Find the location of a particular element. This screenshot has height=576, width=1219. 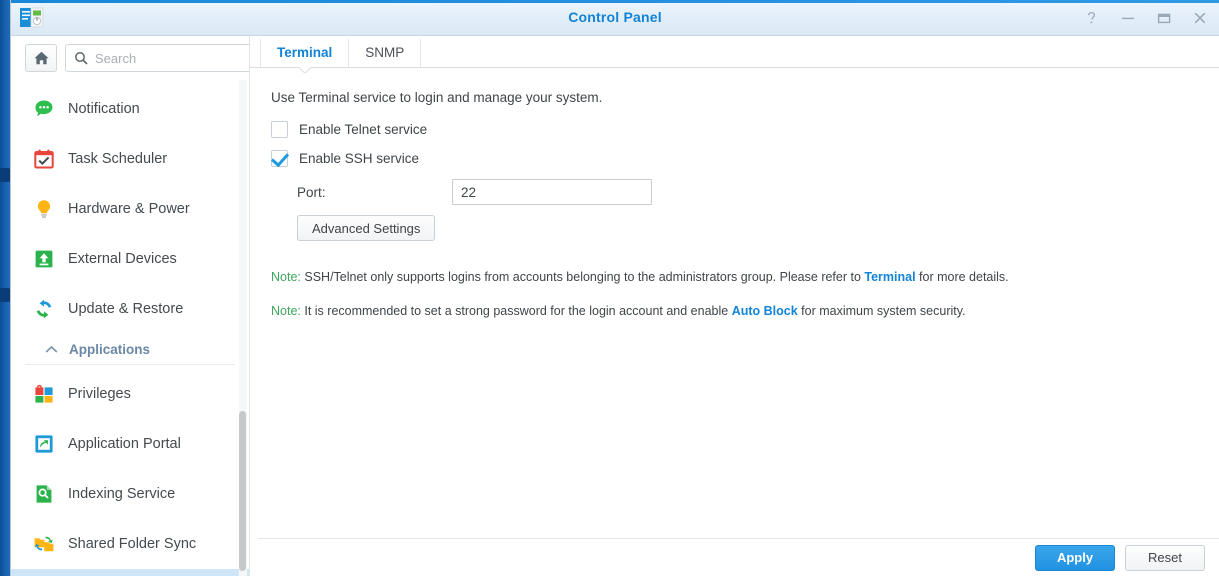

sidebar-item-label: Notification is located at coordinates (104, 109).